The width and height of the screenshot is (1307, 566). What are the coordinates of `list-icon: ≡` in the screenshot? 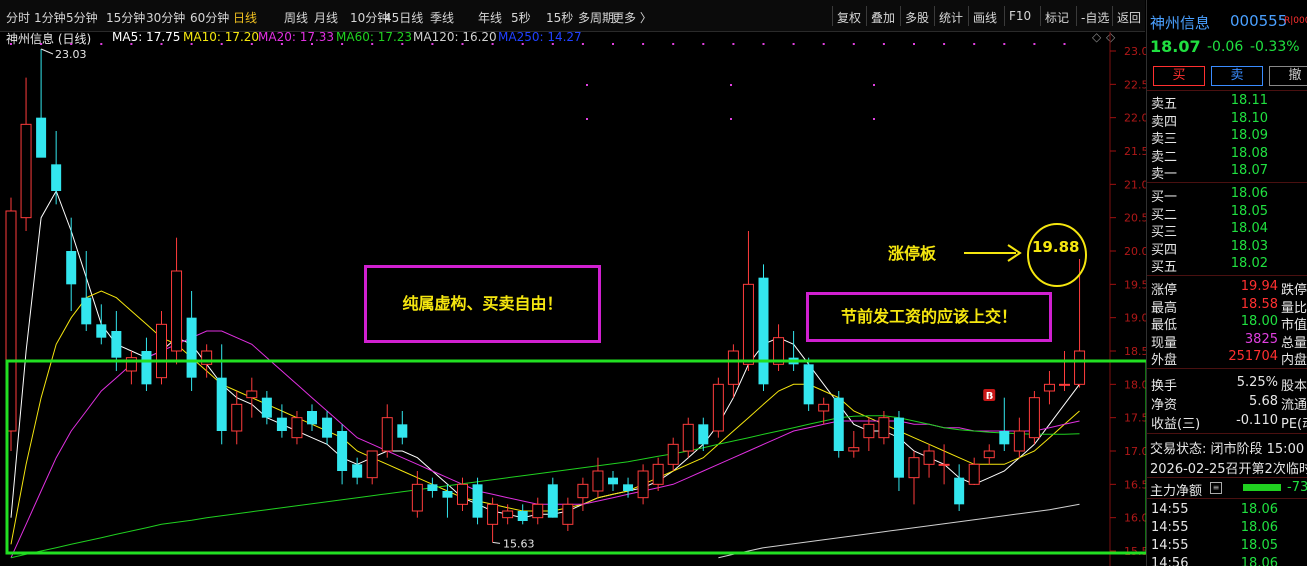 It's located at (1216, 488).